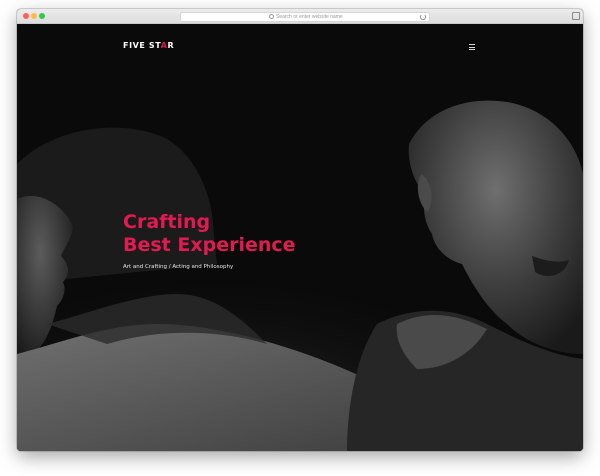  Describe the element at coordinates (472, 47) in the screenshot. I see `hamburger-menu-icon` at that location.